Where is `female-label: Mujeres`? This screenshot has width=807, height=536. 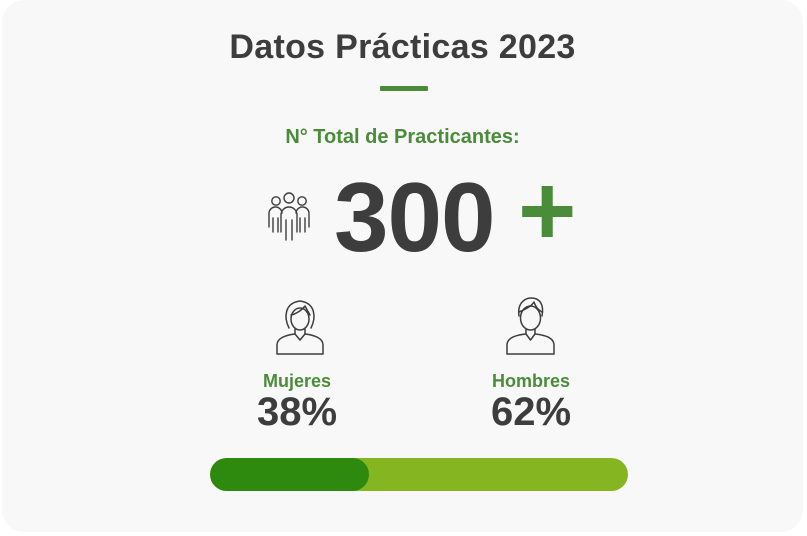
female-label: Mujeres is located at coordinates (297, 381).